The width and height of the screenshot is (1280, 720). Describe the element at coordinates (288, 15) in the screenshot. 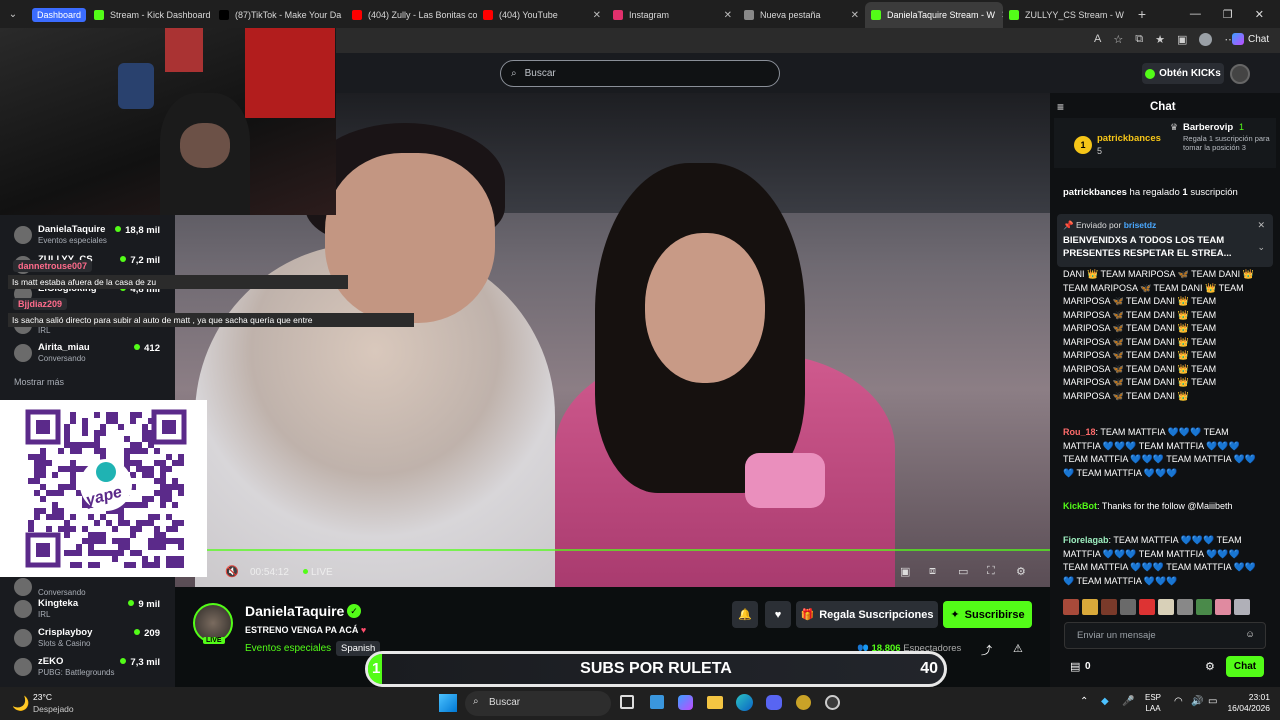

I see `tab-label: (87)TikTok - Make Your Da` at that location.